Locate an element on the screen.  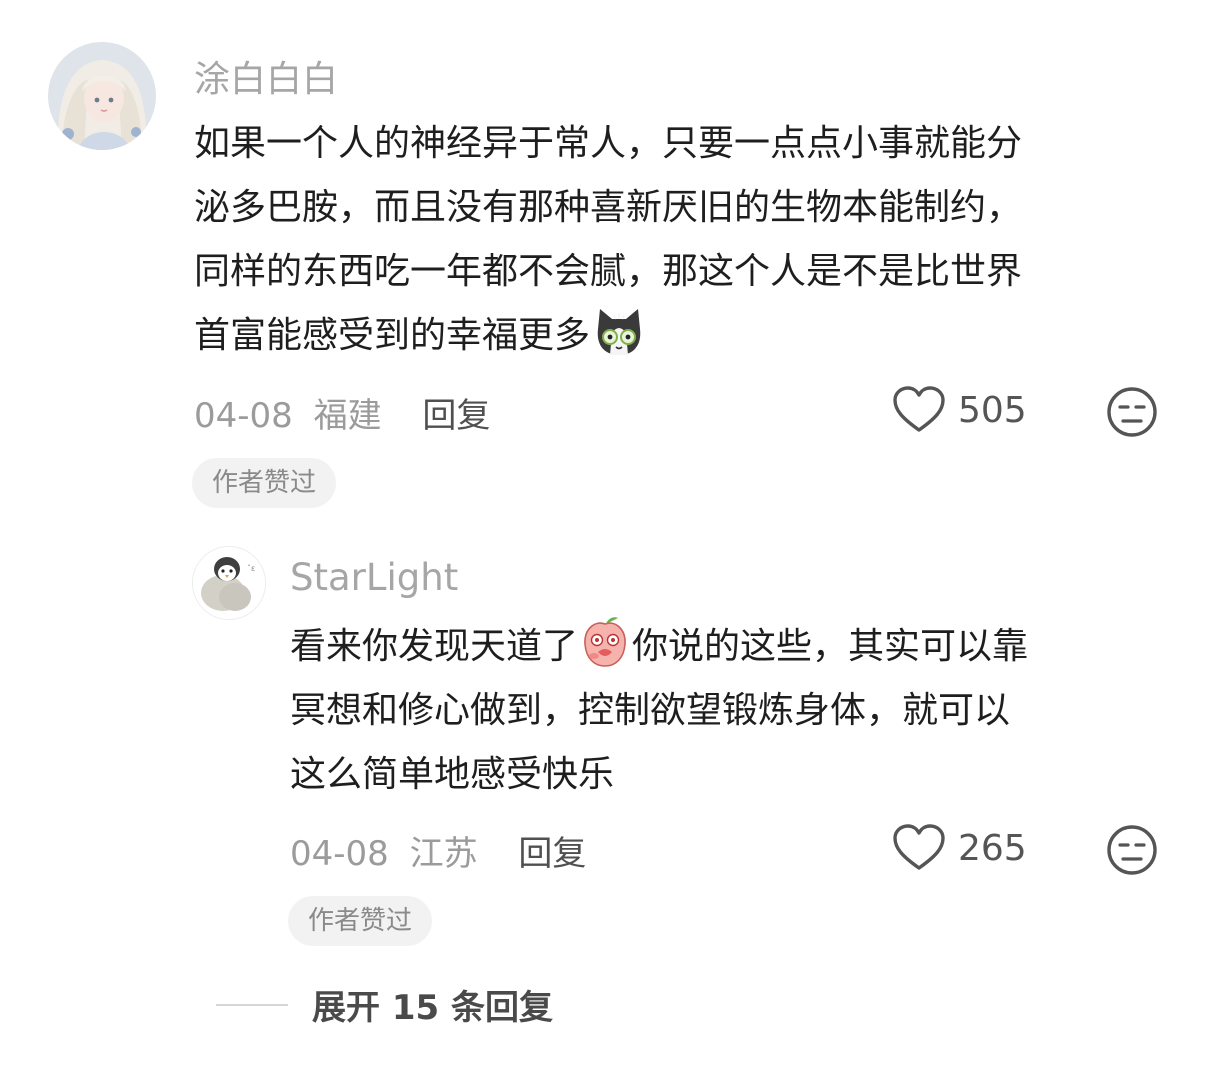
like-count: 265 is located at coordinates (992, 848).